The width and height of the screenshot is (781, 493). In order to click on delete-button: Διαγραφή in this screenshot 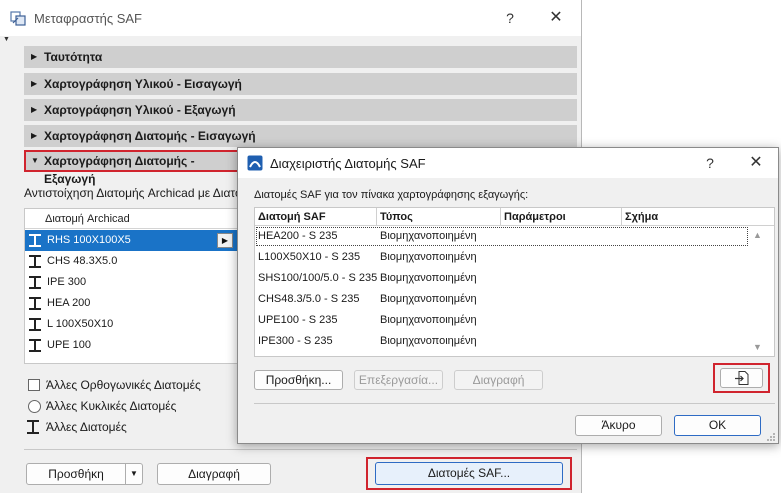, I will do `click(214, 474)`.